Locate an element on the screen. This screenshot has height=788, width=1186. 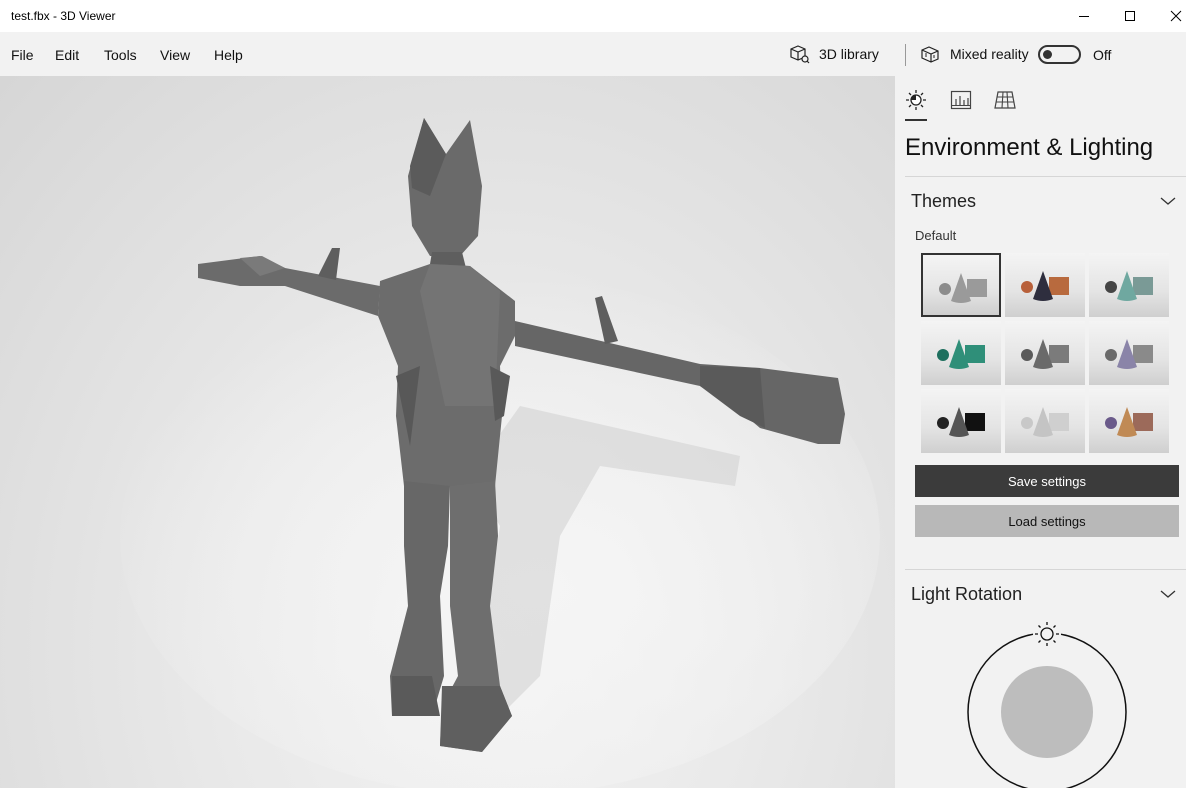
theme-teal is located at coordinates (1129, 285).